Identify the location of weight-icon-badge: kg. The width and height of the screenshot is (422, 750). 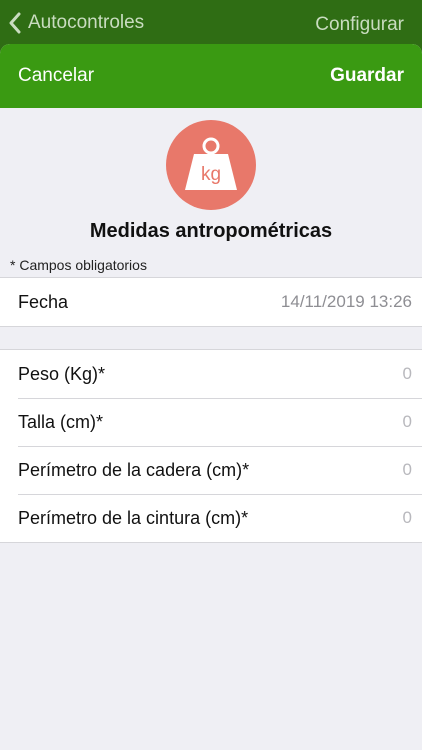
(211, 165).